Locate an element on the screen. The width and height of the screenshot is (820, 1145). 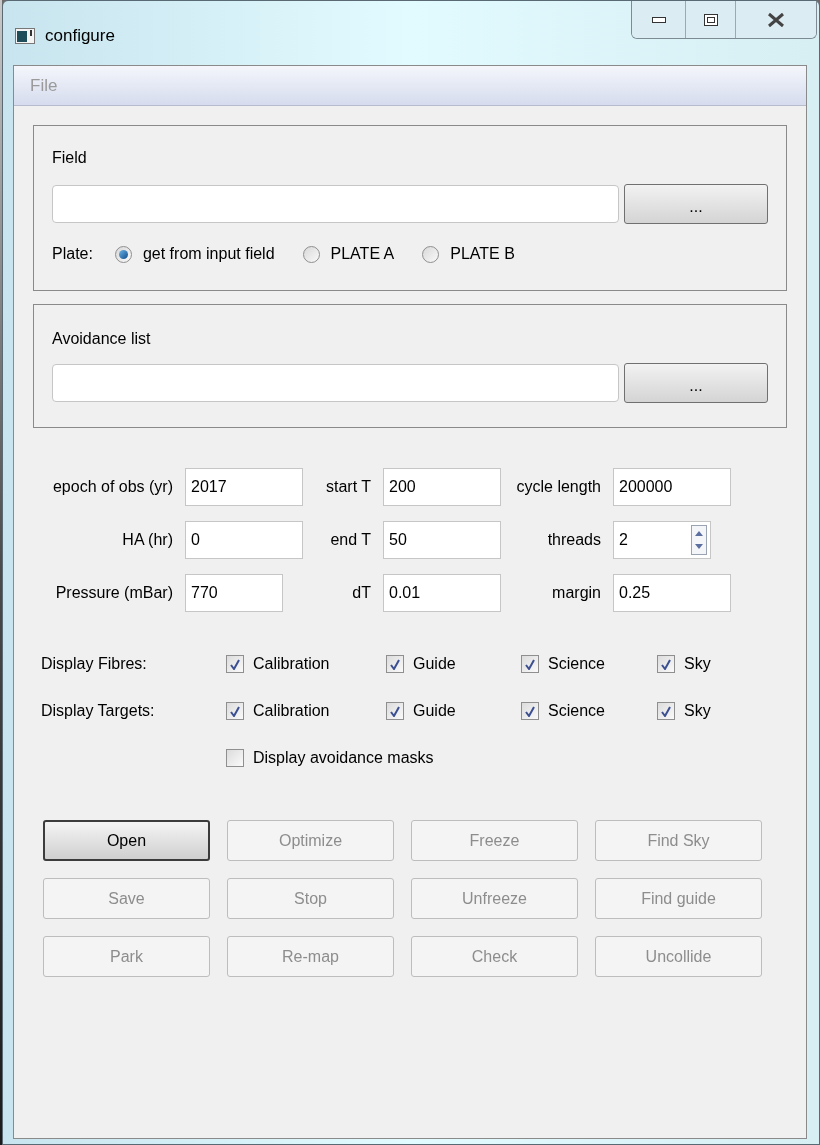
parameter-label: threads is located at coordinates (574, 540).